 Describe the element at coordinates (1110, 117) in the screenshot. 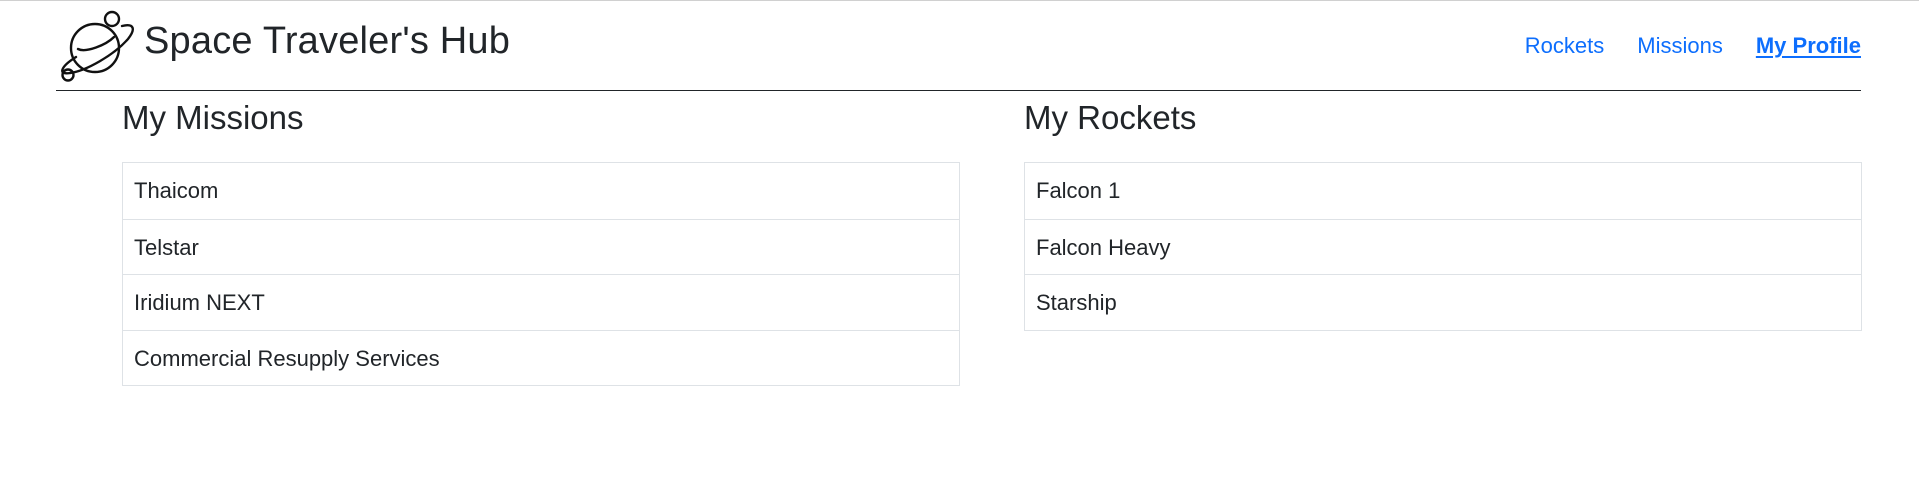

I see `my-rockets-title: My Rockets` at that location.